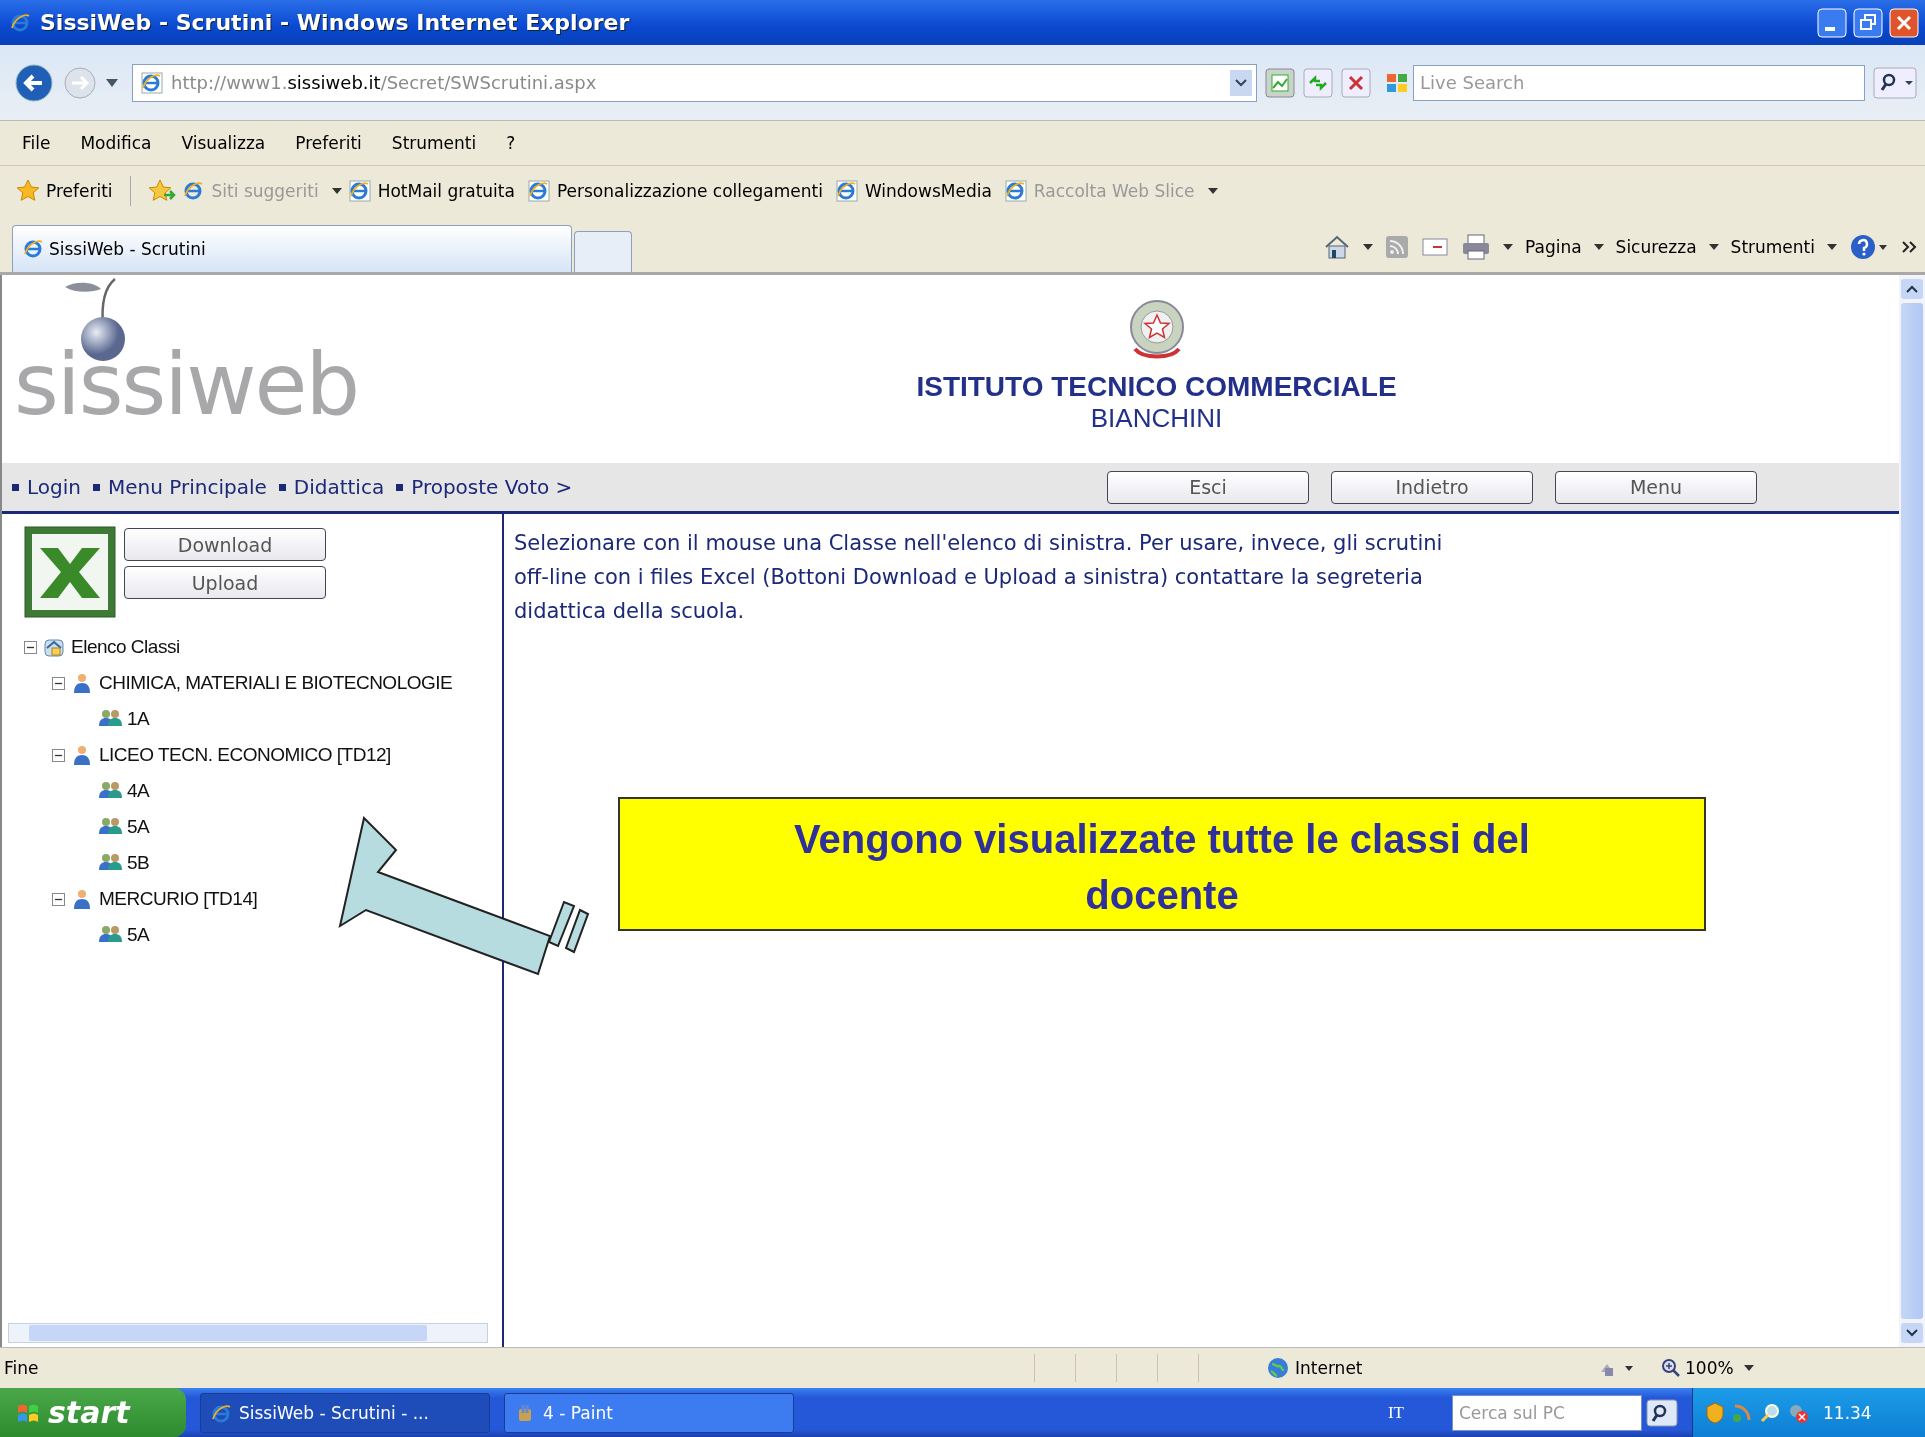 The height and width of the screenshot is (1437, 1925). What do you see at coordinates (248, 1333) in the screenshot?
I see `horizontal-scrollbar` at bounding box center [248, 1333].